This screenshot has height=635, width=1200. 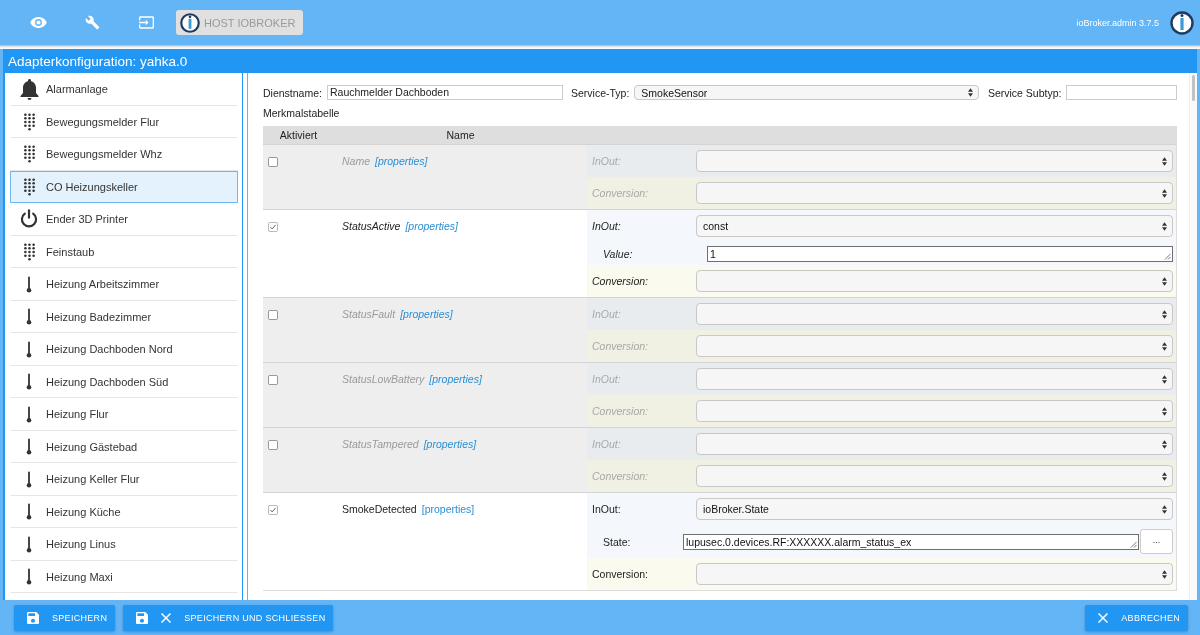 What do you see at coordinates (124, 219) in the screenshot?
I see `device-list-item: Ender 3D Printer` at bounding box center [124, 219].